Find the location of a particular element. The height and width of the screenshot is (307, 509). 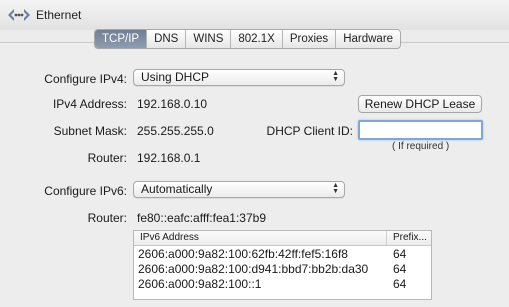

ipv6-router-label: Router: is located at coordinates (107, 218).